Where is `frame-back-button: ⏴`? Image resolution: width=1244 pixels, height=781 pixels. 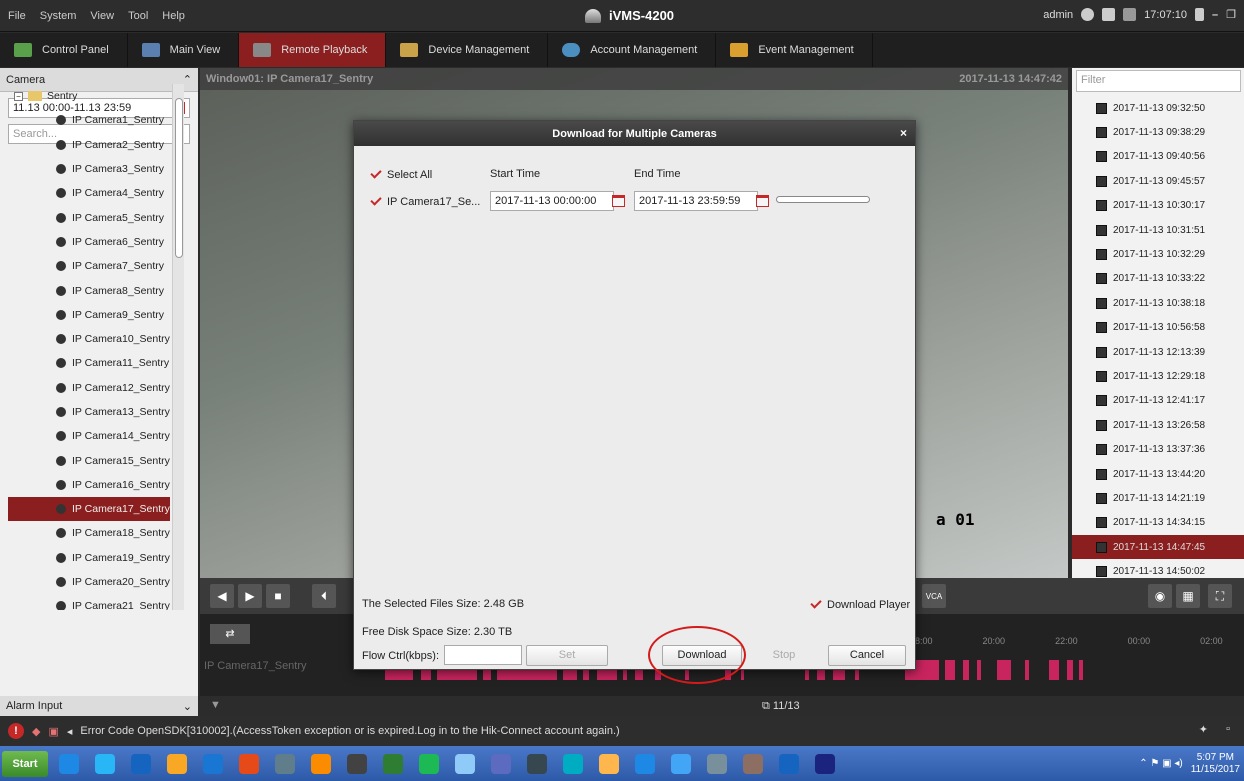
frame-back-button: ⏴ is located at coordinates (324, 596).